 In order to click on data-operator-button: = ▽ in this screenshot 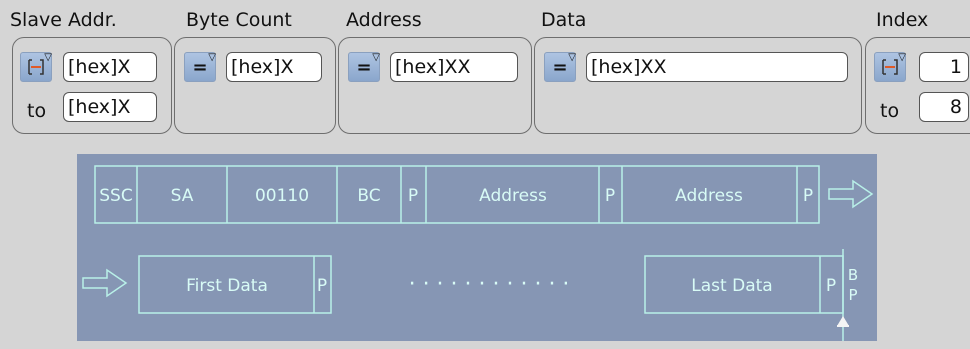, I will do `click(560, 67)`.